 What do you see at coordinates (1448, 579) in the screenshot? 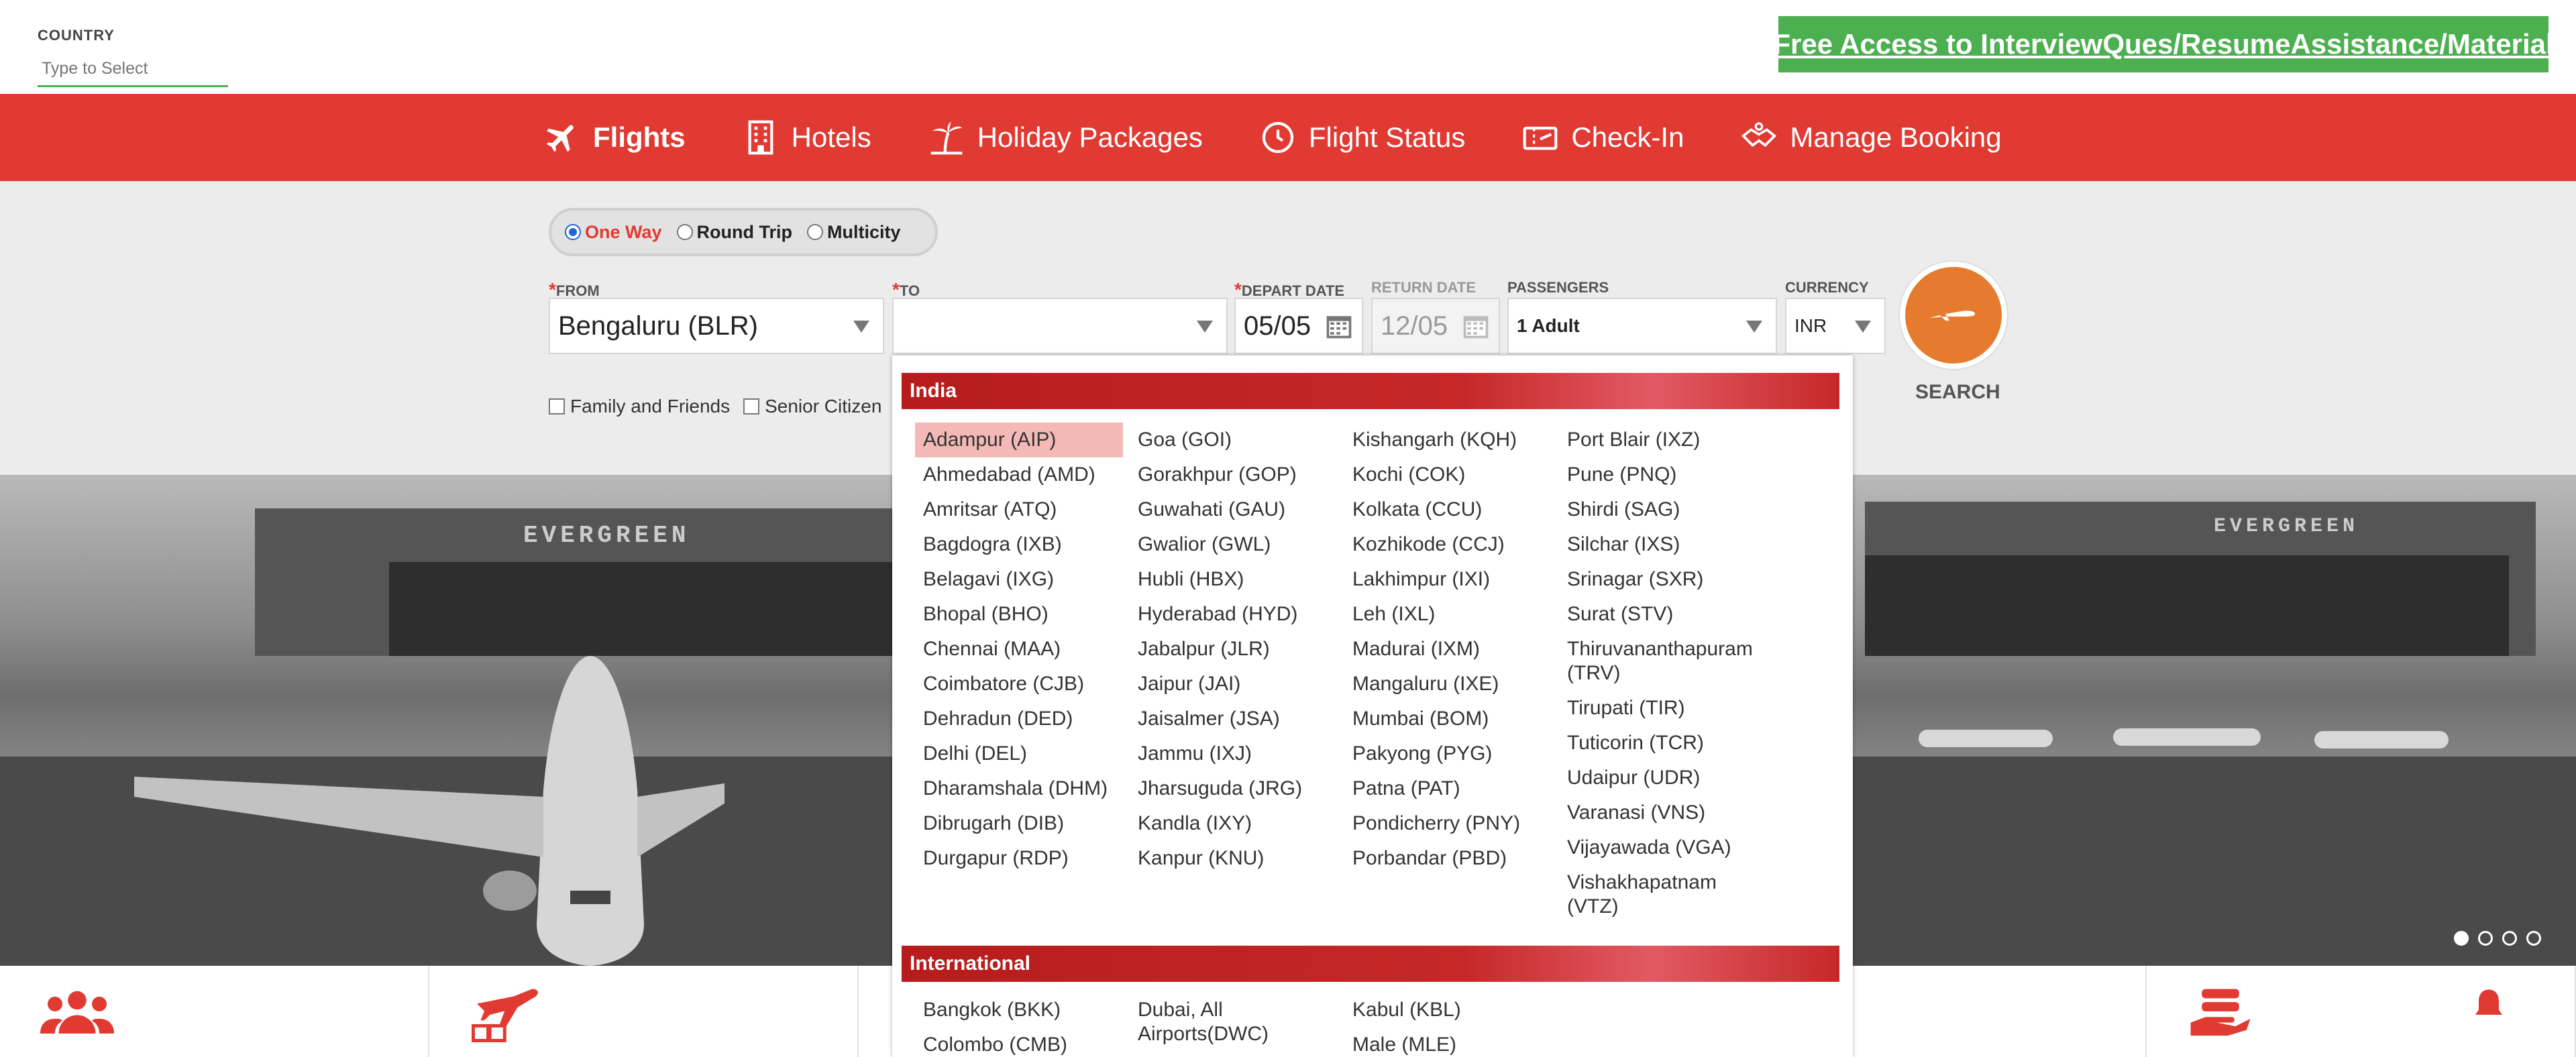
I see `city-option: Lakhimpur (IXI)` at bounding box center [1448, 579].